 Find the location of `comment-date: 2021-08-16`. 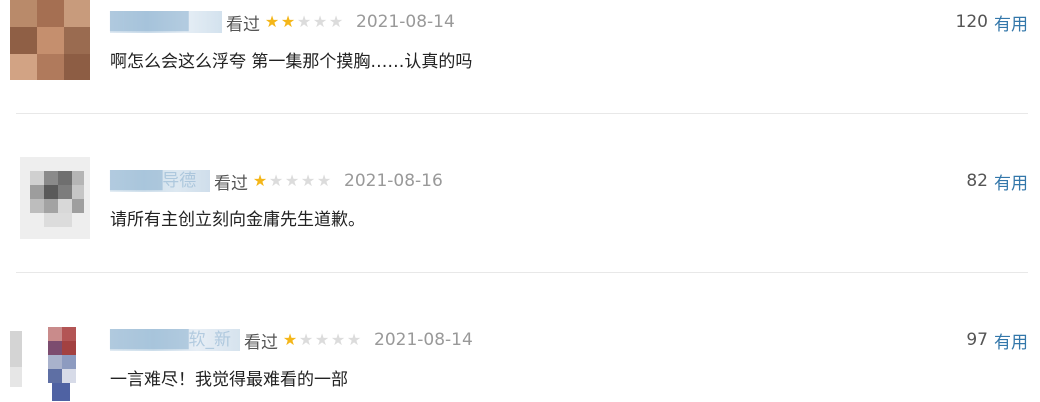

comment-date: 2021-08-16 is located at coordinates (393, 181).